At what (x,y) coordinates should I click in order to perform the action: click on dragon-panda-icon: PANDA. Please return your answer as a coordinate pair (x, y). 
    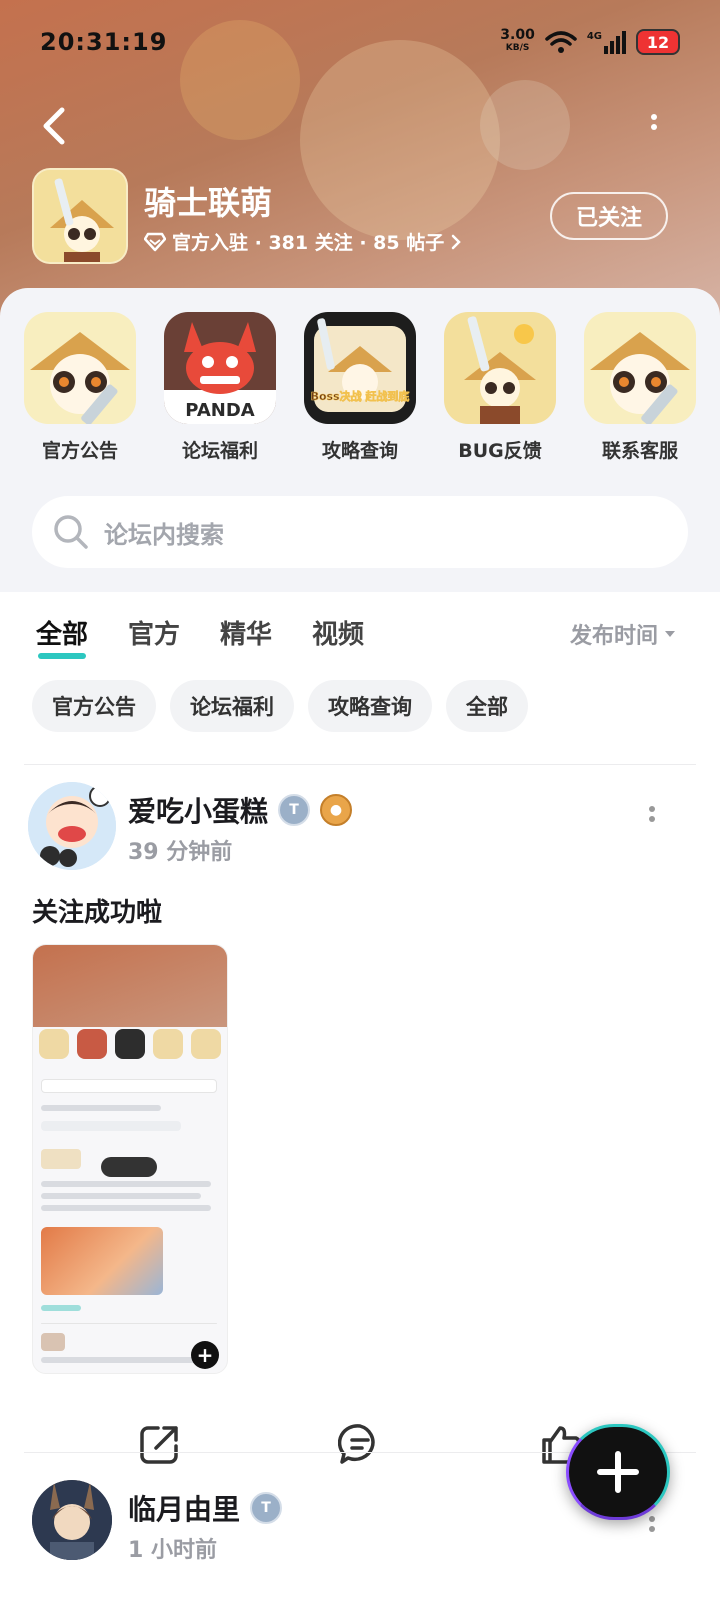
    Looking at the image, I should click on (220, 368).